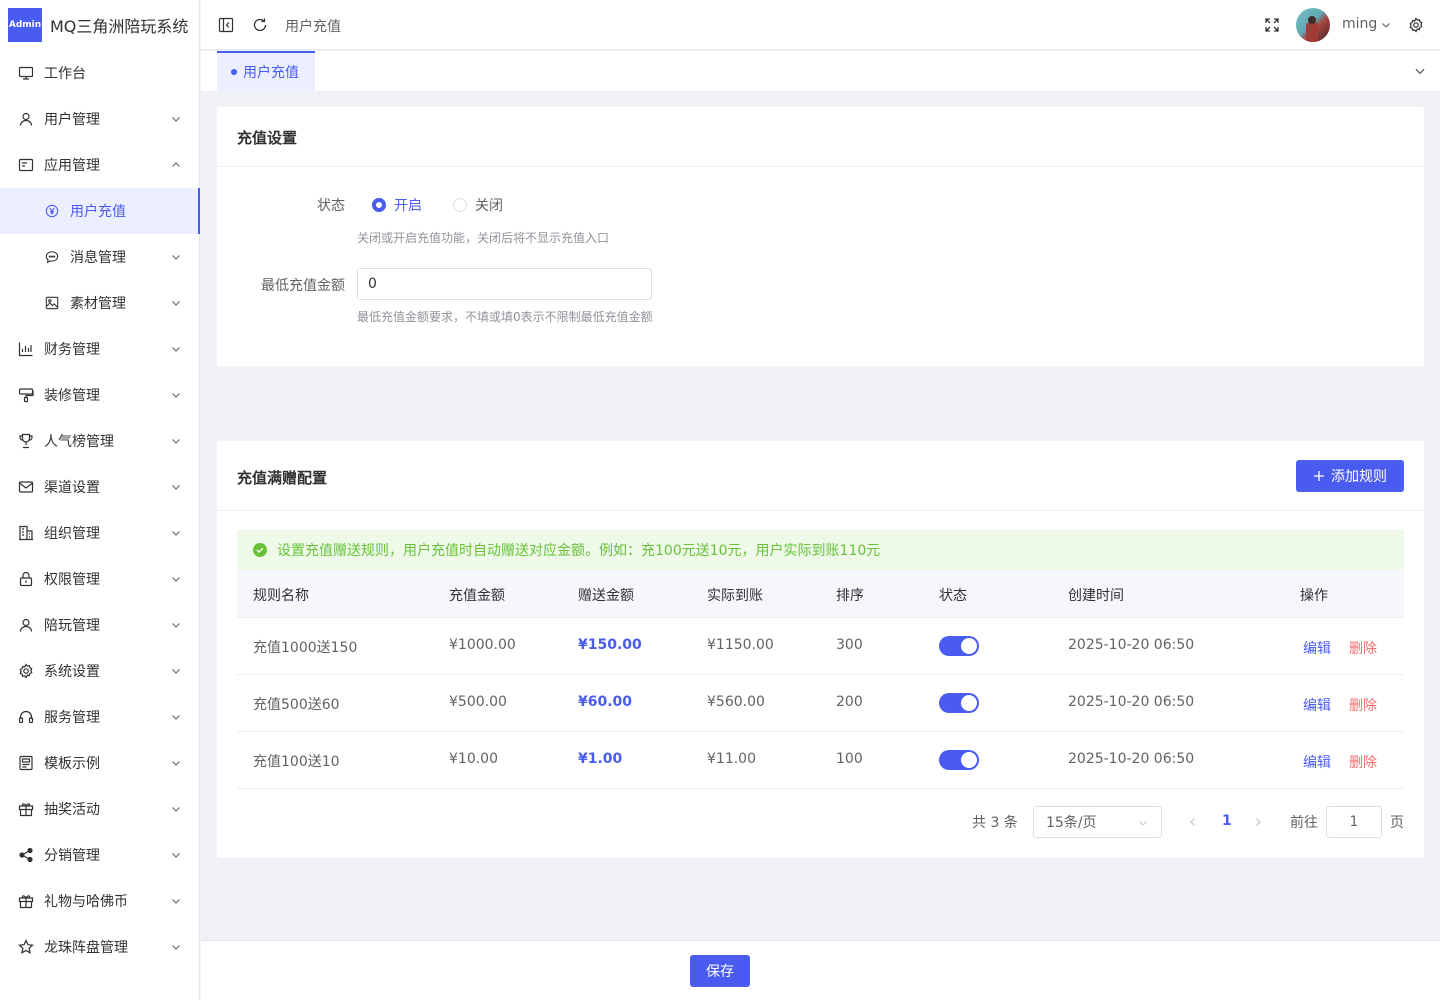  Describe the element at coordinates (1354, 822) in the screenshot. I see `goto-page-input: 1` at that location.